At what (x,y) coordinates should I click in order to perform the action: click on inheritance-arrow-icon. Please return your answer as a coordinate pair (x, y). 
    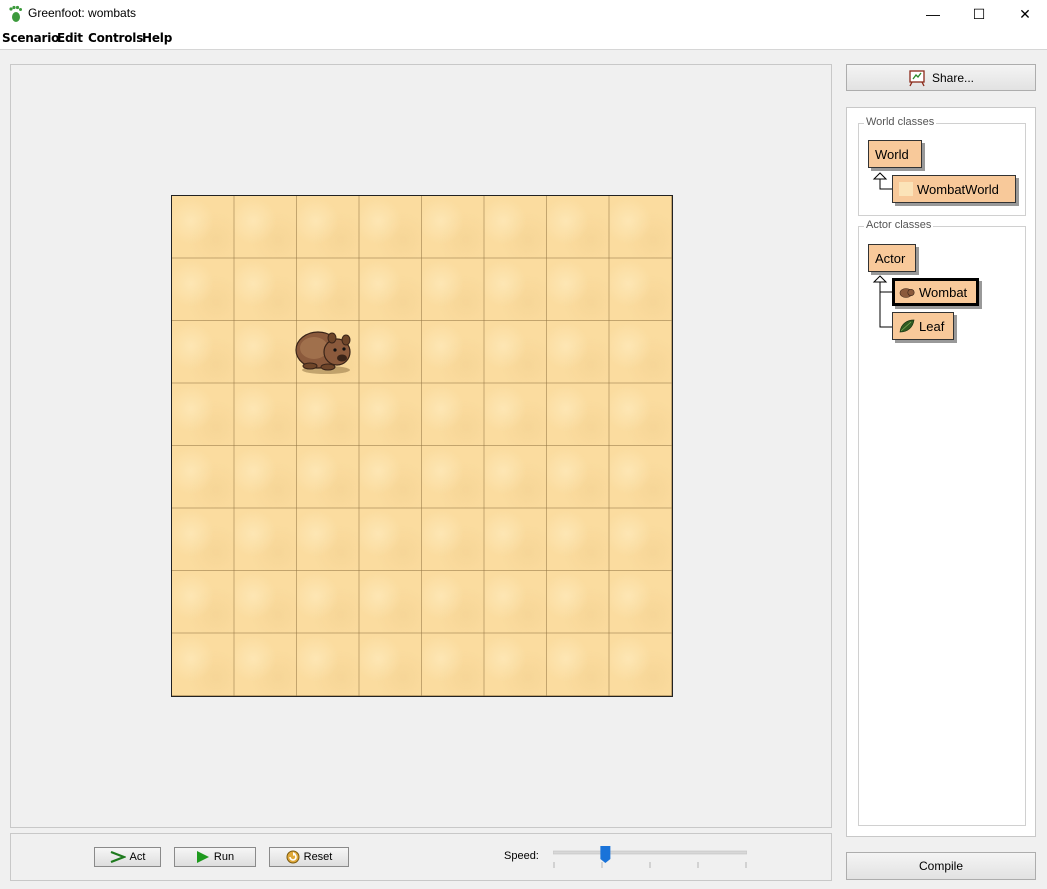
    Looking at the image, I should click on (882, 181).